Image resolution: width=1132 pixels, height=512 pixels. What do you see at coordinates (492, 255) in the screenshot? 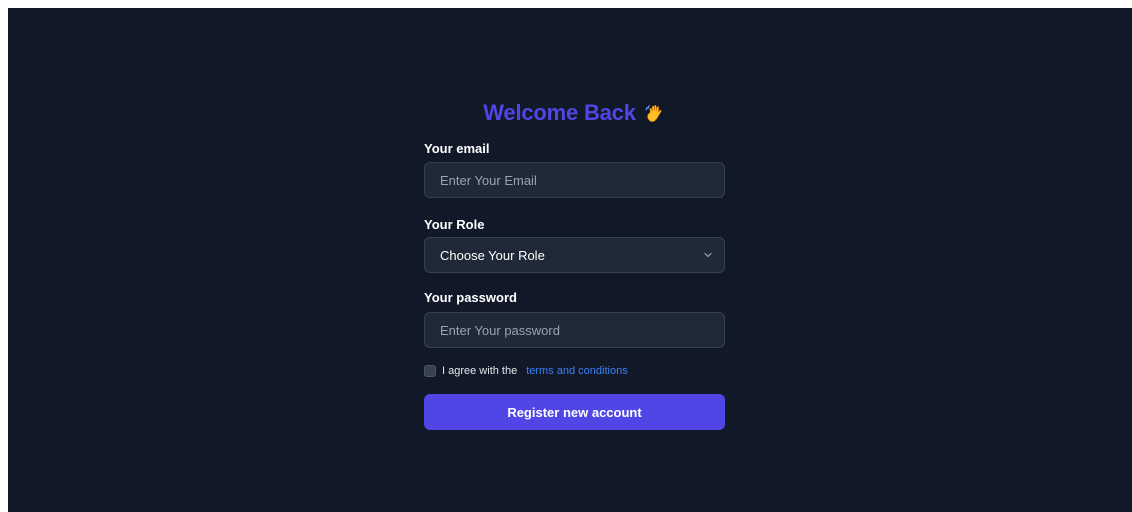
I see `role-select-value: Choose Your Role` at bounding box center [492, 255].